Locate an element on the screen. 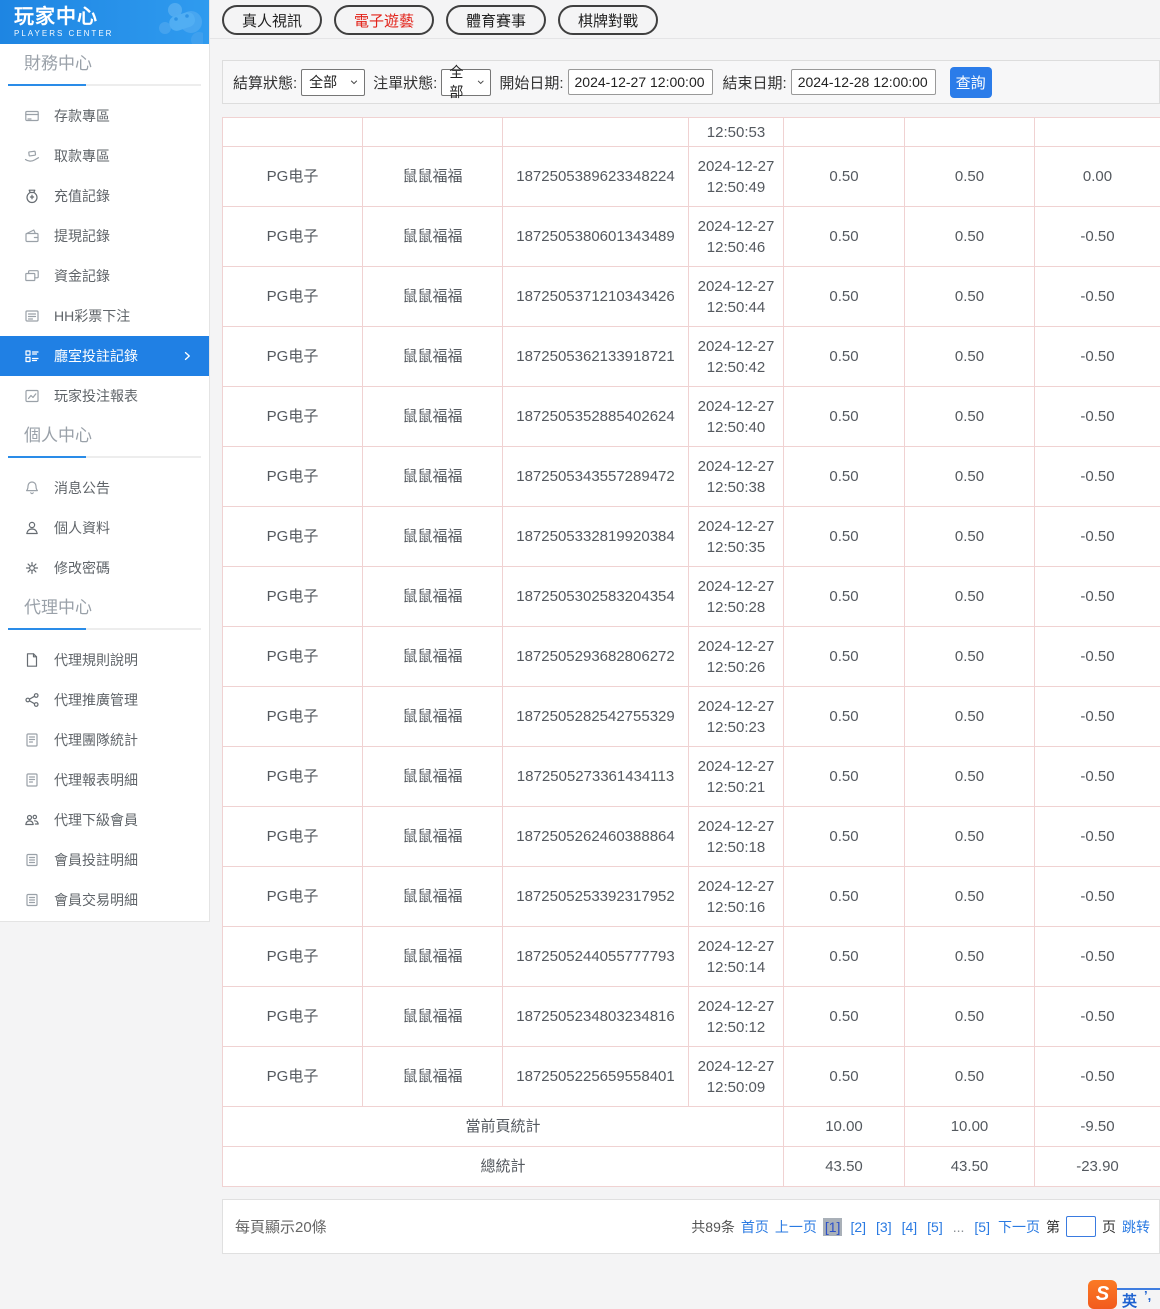  sidebar-item-withdraw: 取款專區 is located at coordinates (104, 156).